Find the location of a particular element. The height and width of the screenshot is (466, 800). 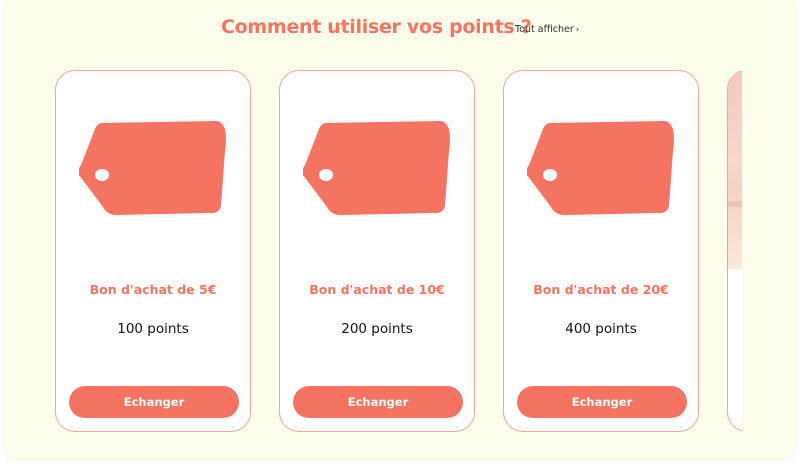

carousel-edge is located at coordinates (769, 255).